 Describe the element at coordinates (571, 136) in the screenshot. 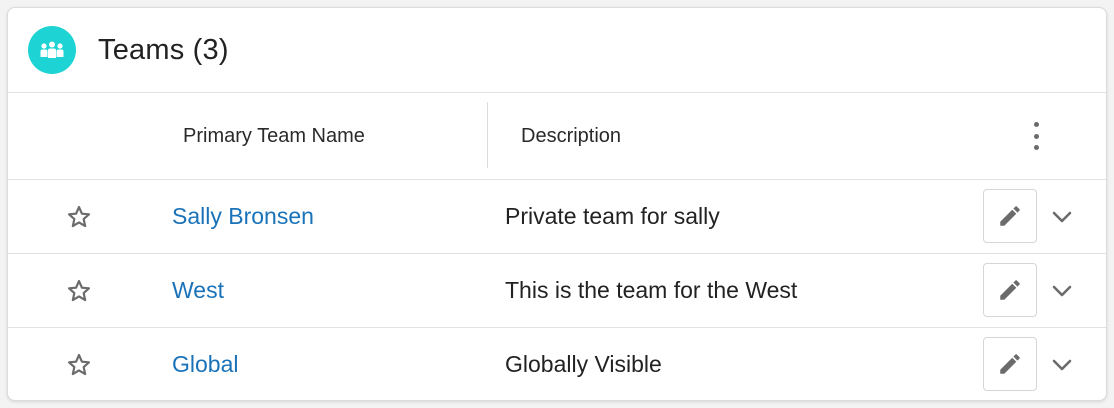

I see `column-header-description: Description` at that location.